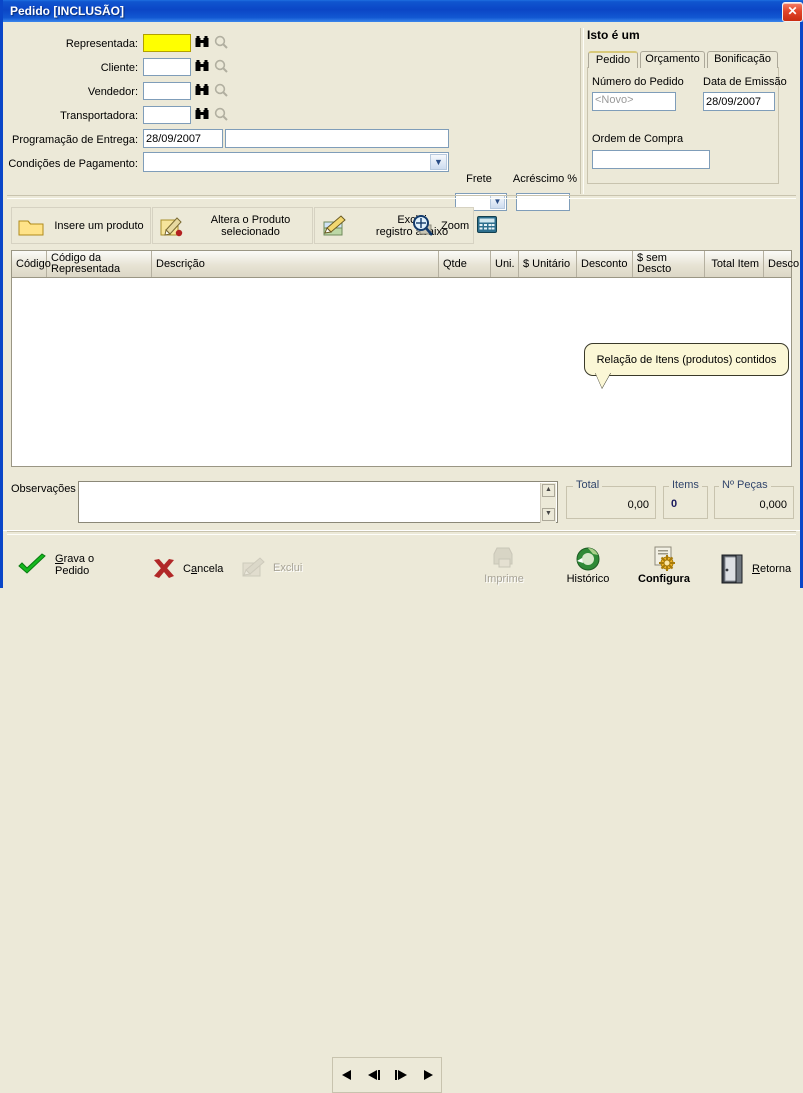  I want to click on delivery-extra-input, so click(337, 138).